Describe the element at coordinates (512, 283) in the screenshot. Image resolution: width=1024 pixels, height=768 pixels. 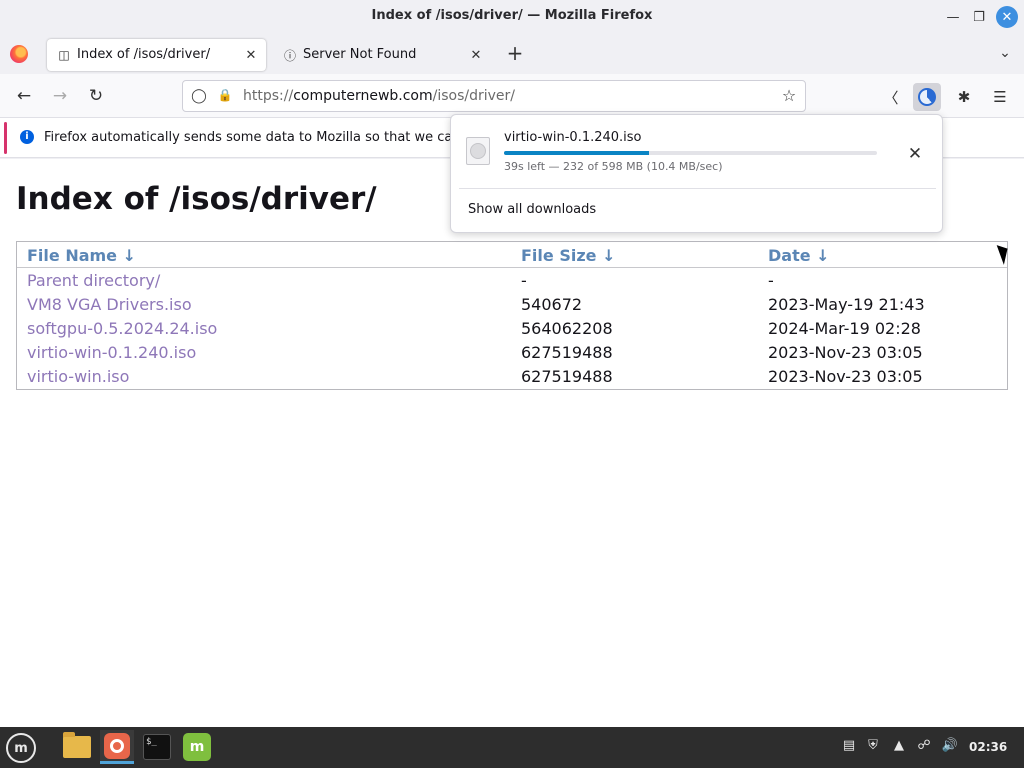
I see `table-row: Parent directory/ - -` at that location.